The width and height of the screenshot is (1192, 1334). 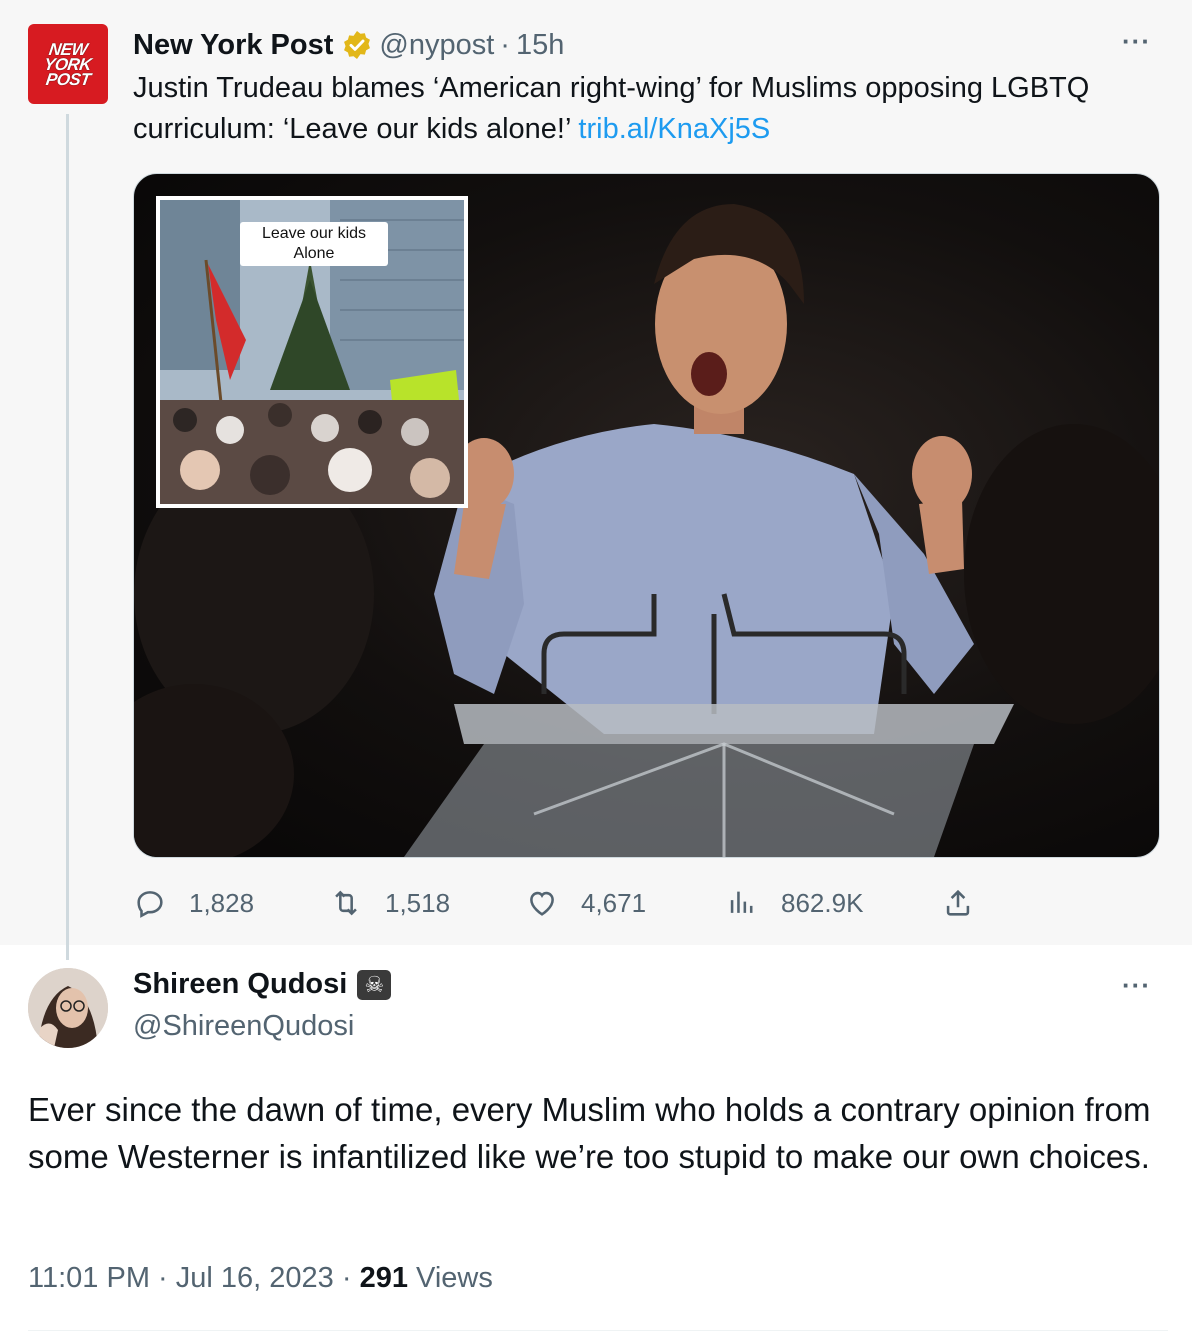 I want to click on profile-photo, so click(x=68, y=1008).